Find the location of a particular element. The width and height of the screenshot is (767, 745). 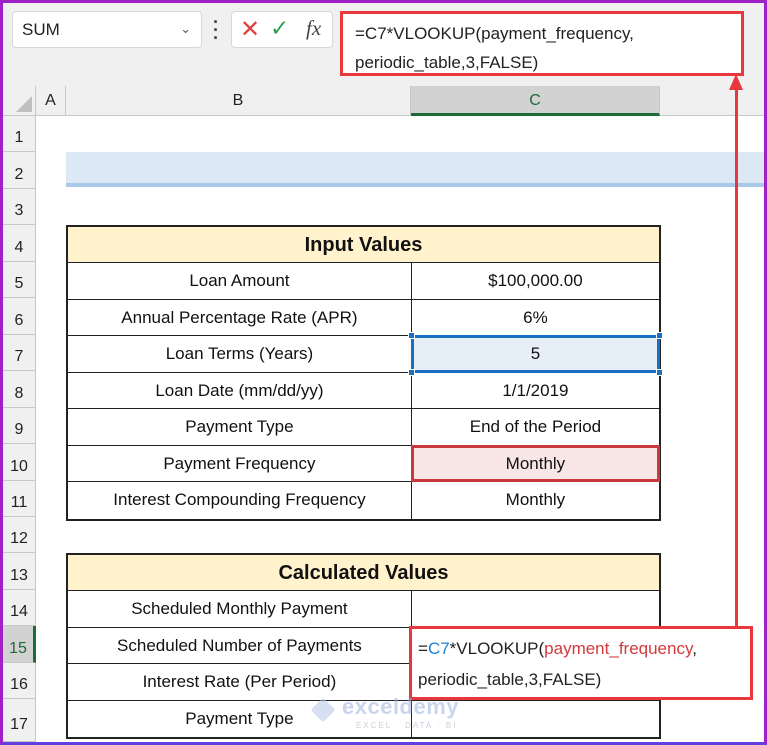

watermark-text: exceldemy is located at coordinates (401, 706).